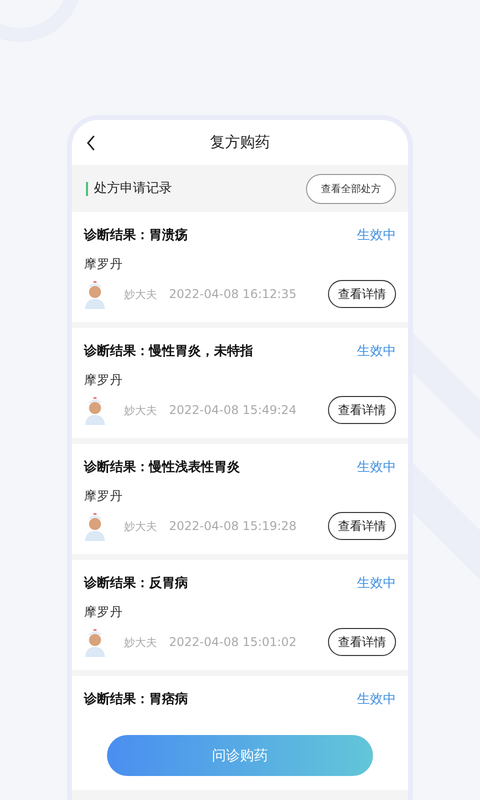 Image resolution: width=480 pixels, height=800 pixels. What do you see at coordinates (232, 294) in the screenshot?
I see `record-time: 2022-04-08 16:12:35` at bounding box center [232, 294].